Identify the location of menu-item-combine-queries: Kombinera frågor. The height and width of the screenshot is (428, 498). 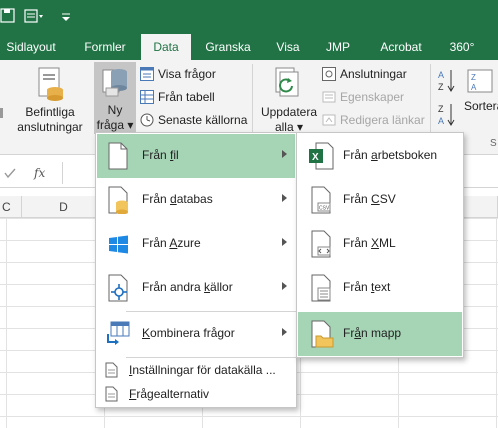
(196, 334).